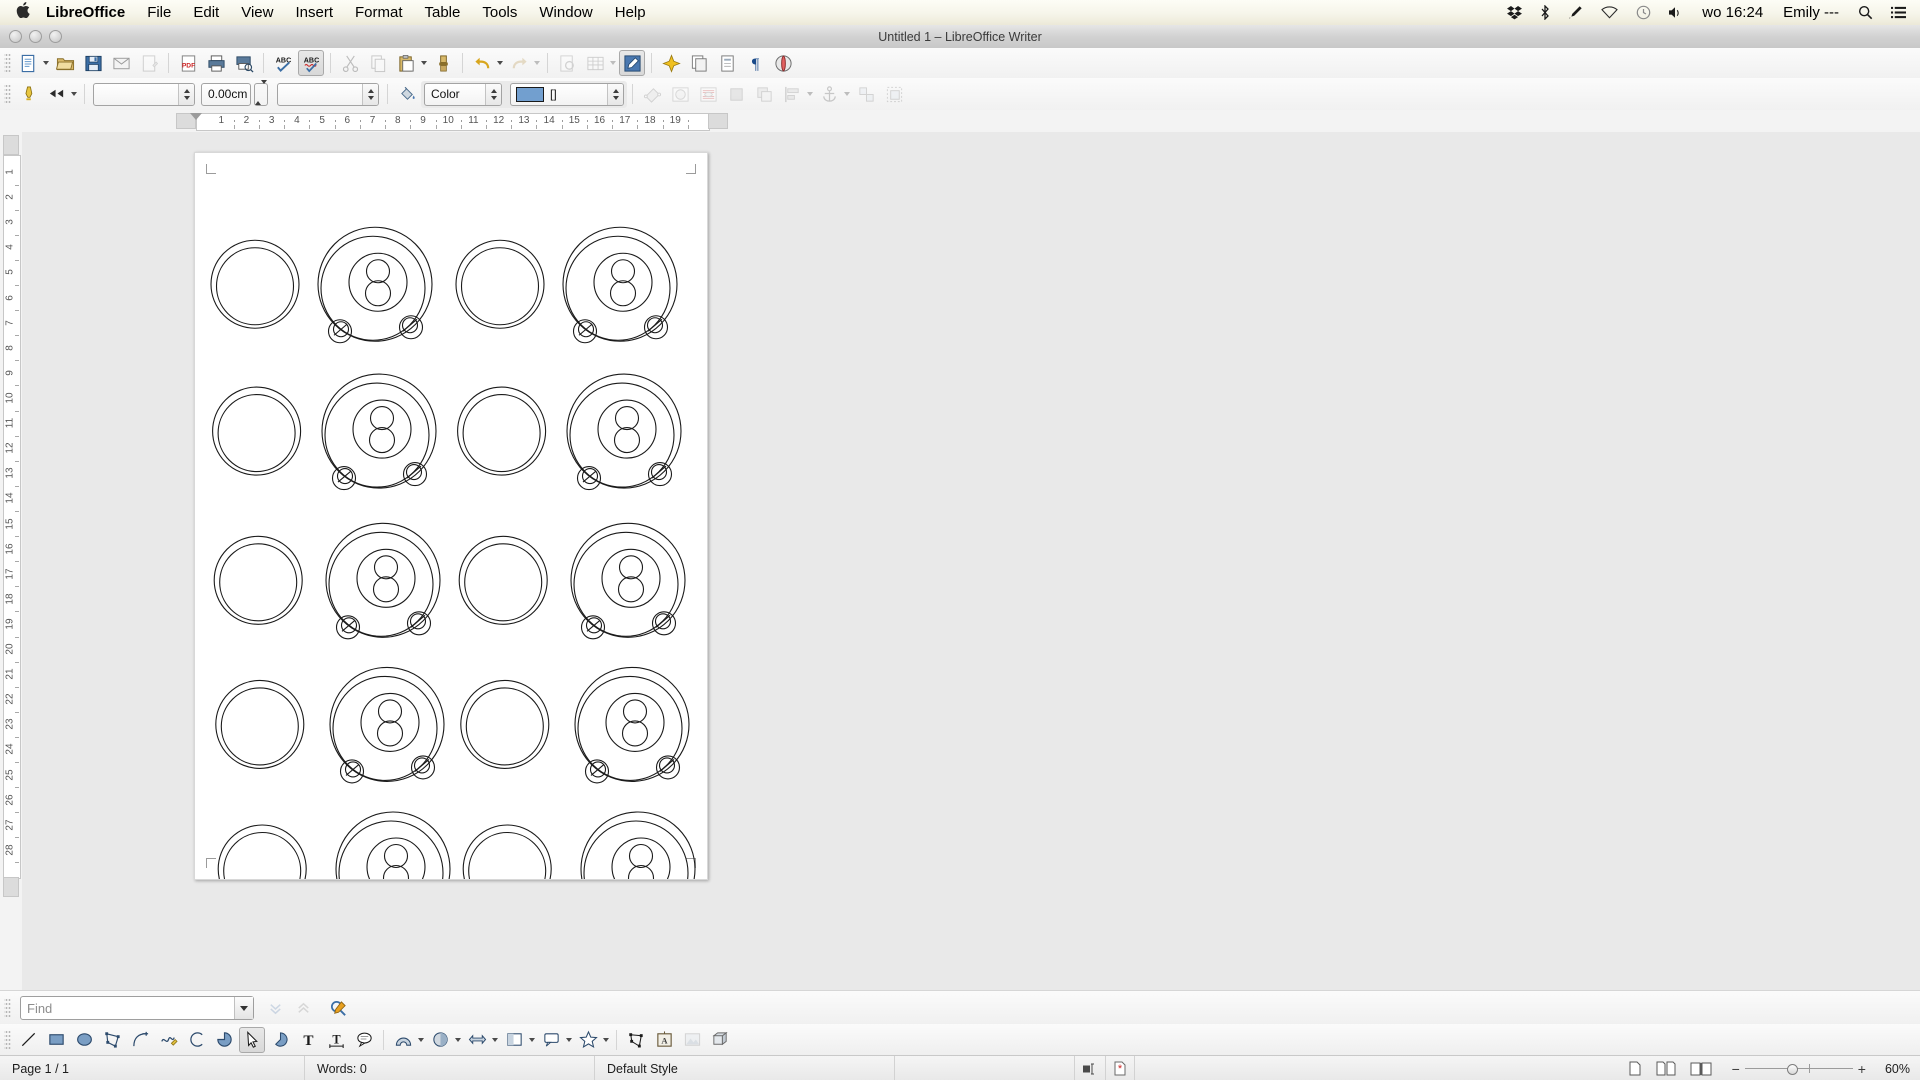 This screenshot has width=1920, height=1080. Describe the element at coordinates (630, 12) in the screenshot. I see `menu-help: Help` at that location.